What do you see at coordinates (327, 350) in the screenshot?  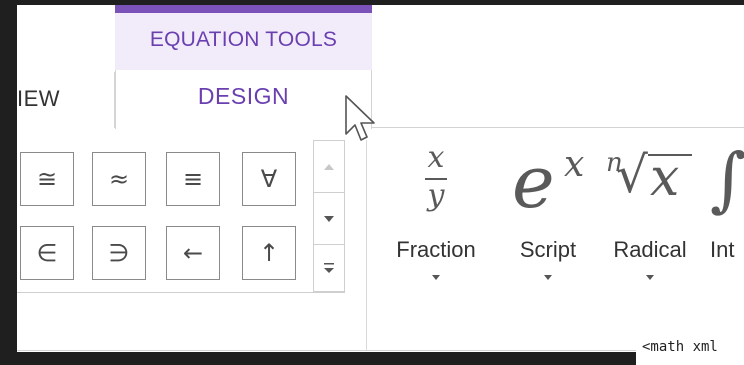 I see `ribbon-bottom-border` at bounding box center [327, 350].